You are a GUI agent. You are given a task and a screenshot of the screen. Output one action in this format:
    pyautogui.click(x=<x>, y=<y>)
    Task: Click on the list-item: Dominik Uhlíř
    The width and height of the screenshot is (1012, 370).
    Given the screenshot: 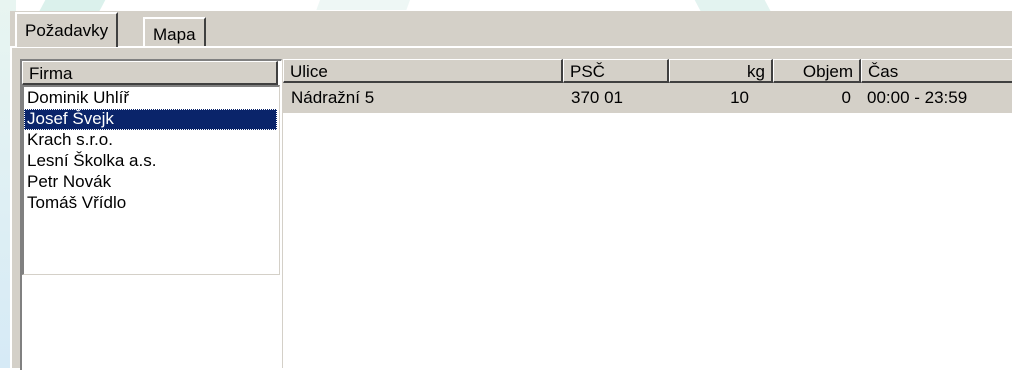 What is the action you would take?
    pyautogui.click(x=150, y=98)
    